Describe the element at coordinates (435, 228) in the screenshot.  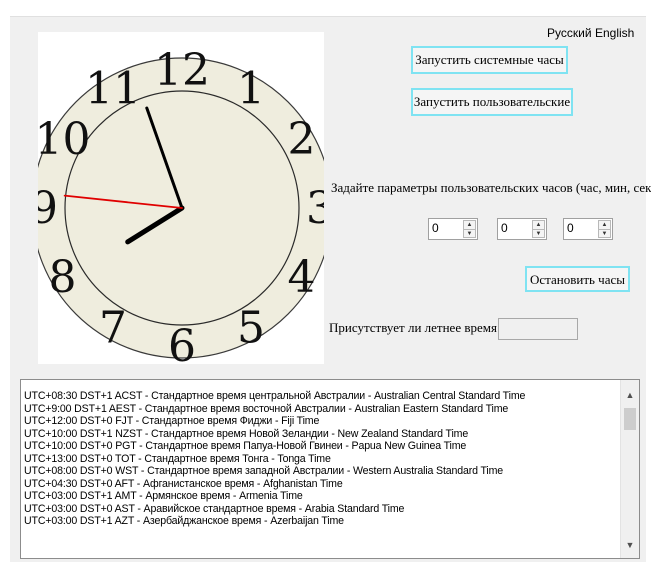
I see `hour-value: 0` at that location.